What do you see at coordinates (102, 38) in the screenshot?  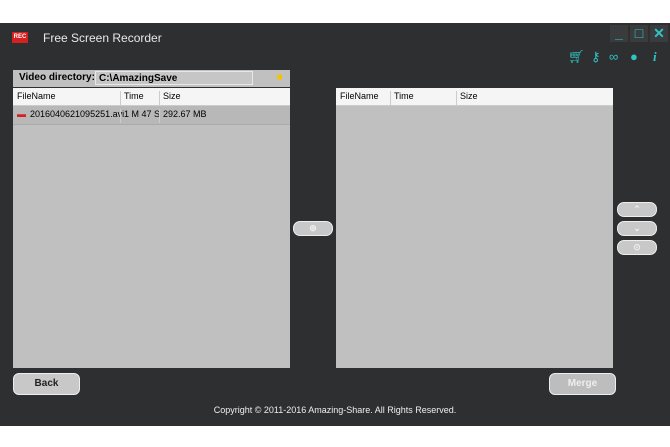 I see `app-title: Free Screen Recorder` at bounding box center [102, 38].